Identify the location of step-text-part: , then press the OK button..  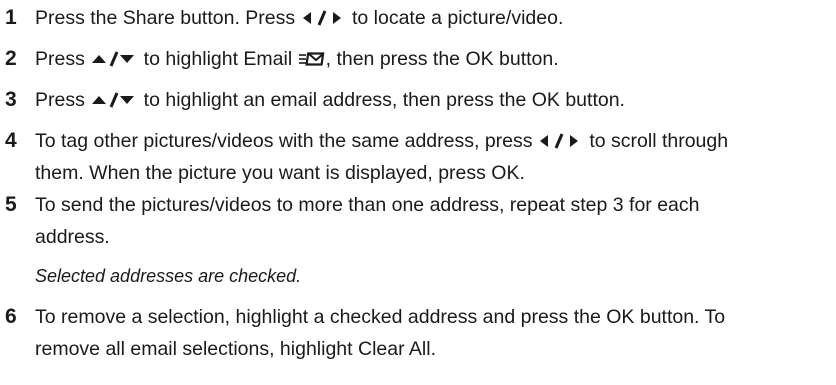
(442, 59).